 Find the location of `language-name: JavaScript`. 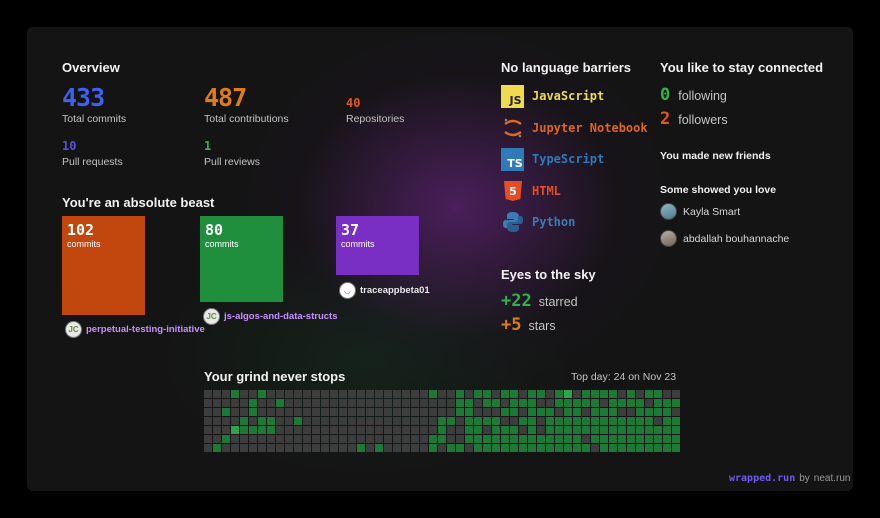

language-name: JavaScript is located at coordinates (568, 96).